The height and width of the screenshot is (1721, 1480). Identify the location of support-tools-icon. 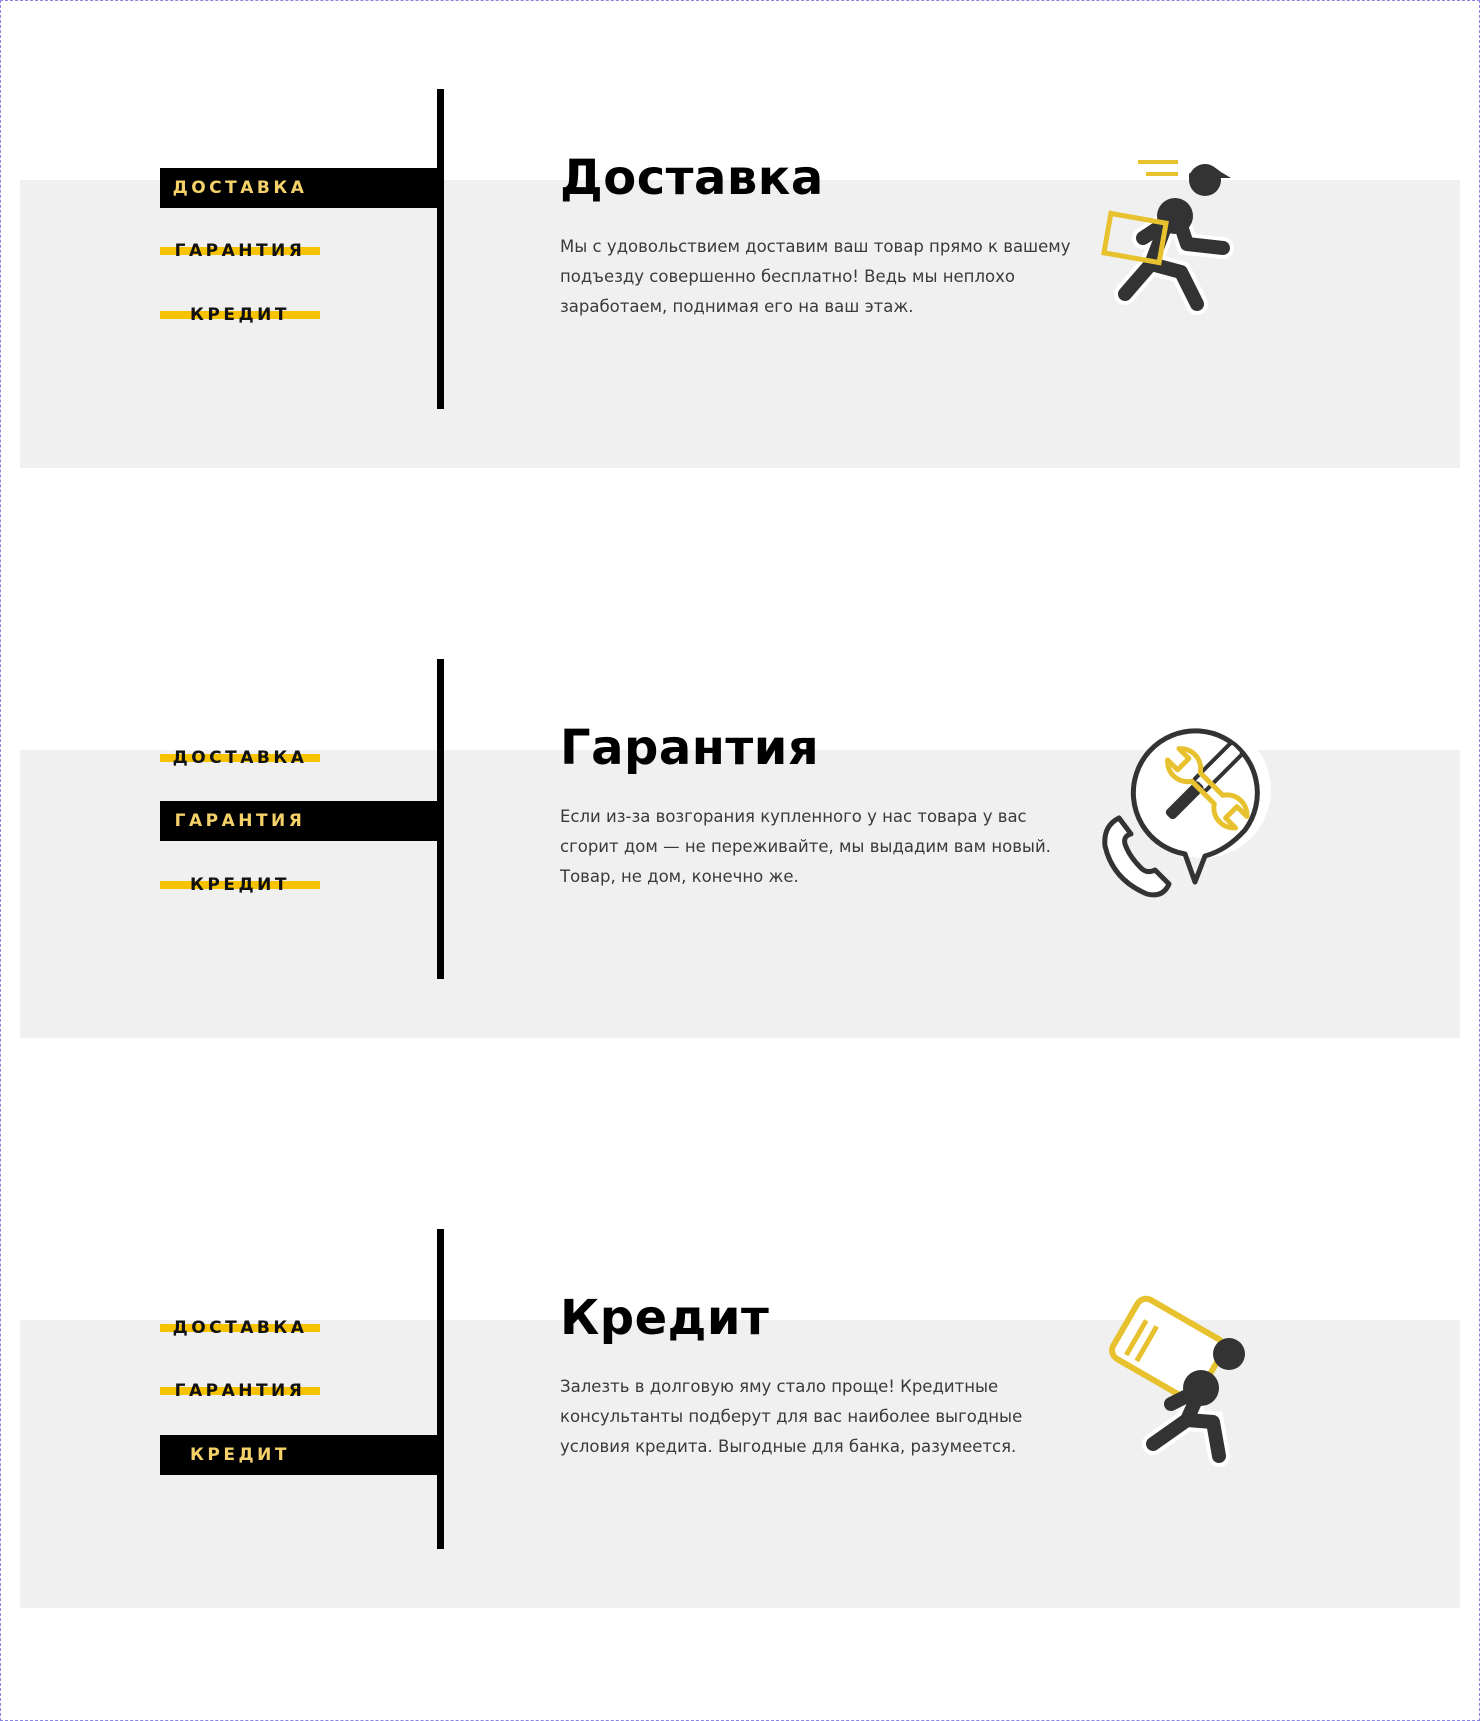
(1186, 810).